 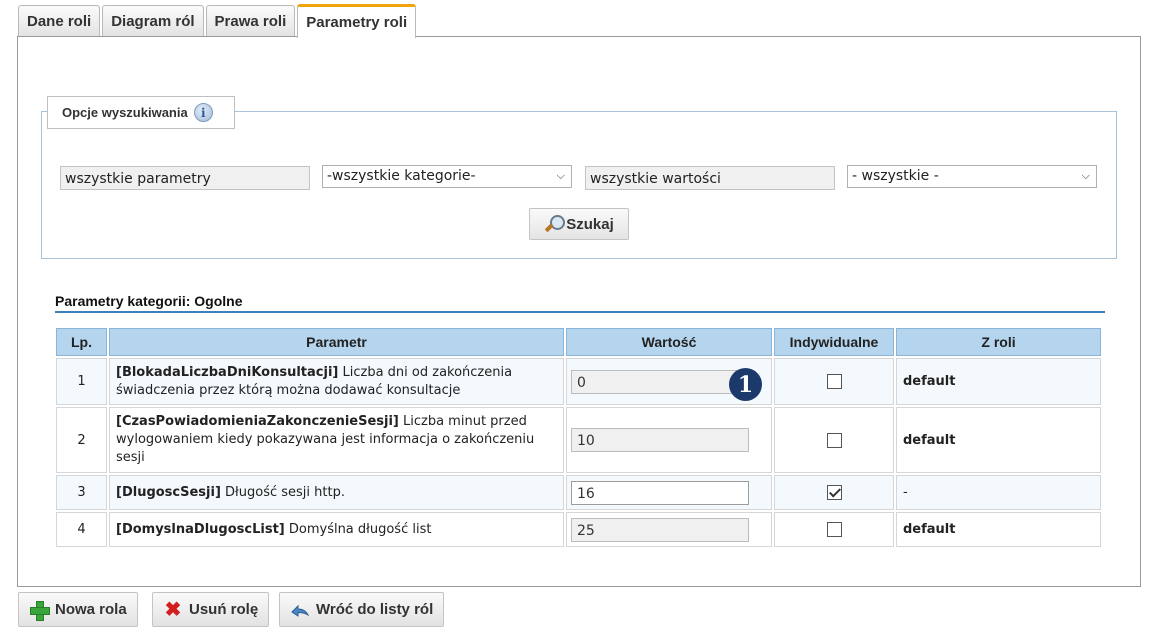 What do you see at coordinates (580, 312) in the screenshot?
I see `category-divider` at bounding box center [580, 312].